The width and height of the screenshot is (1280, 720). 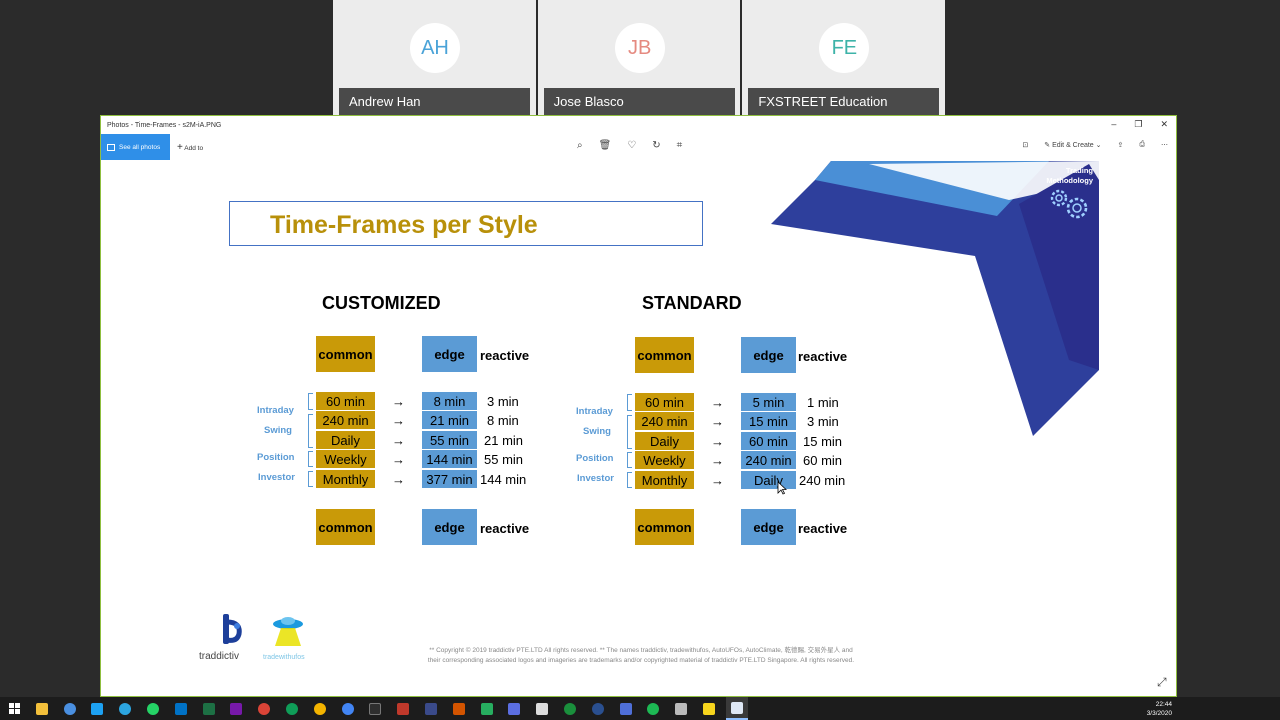 What do you see at coordinates (125, 708) in the screenshot?
I see `telegram-icon` at bounding box center [125, 708].